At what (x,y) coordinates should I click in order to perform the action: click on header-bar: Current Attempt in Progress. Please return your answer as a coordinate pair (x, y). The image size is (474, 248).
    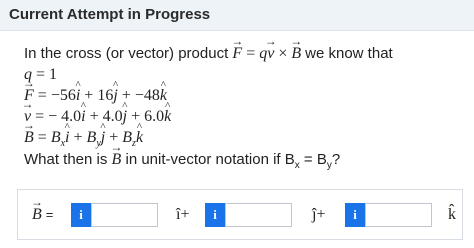
    Looking at the image, I should click on (237, 15).